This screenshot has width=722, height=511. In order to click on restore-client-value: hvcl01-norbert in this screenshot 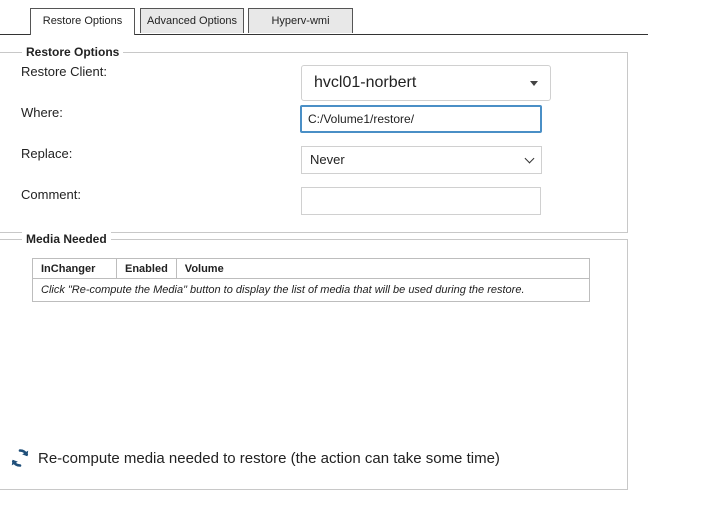, I will do `click(365, 82)`.